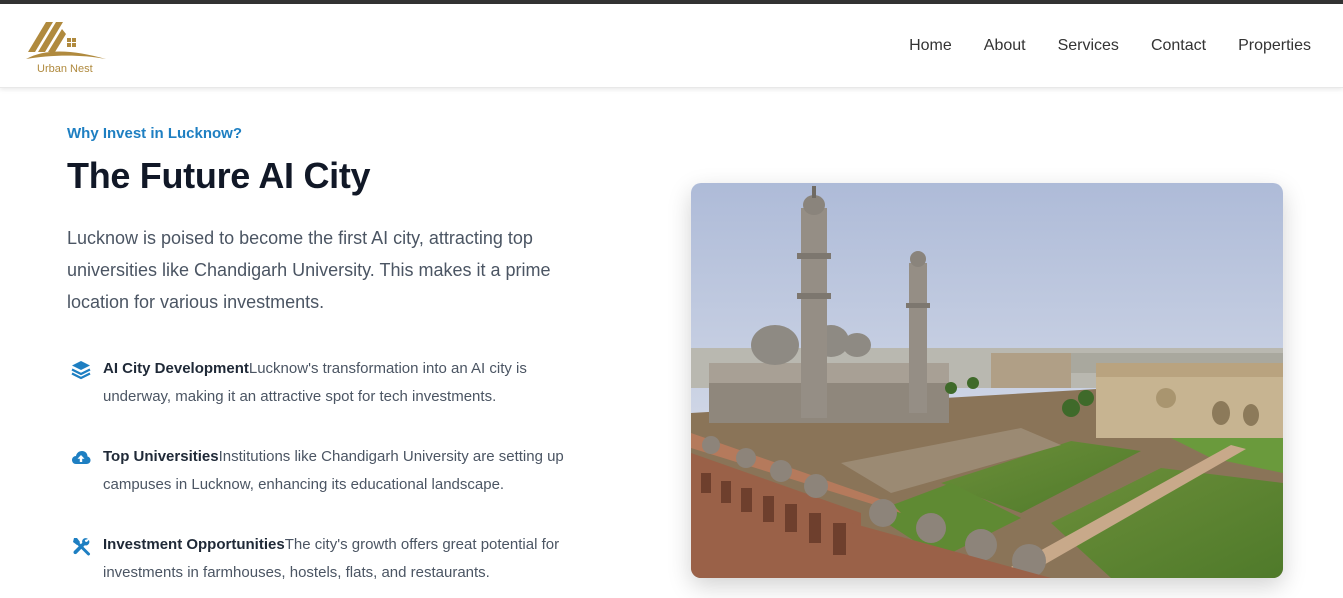 Image resolution: width=1343 pixels, height=598 pixels. What do you see at coordinates (66, 40) in the screenshot?
I see `house-logo-icon` at bounding box center [66, 40].